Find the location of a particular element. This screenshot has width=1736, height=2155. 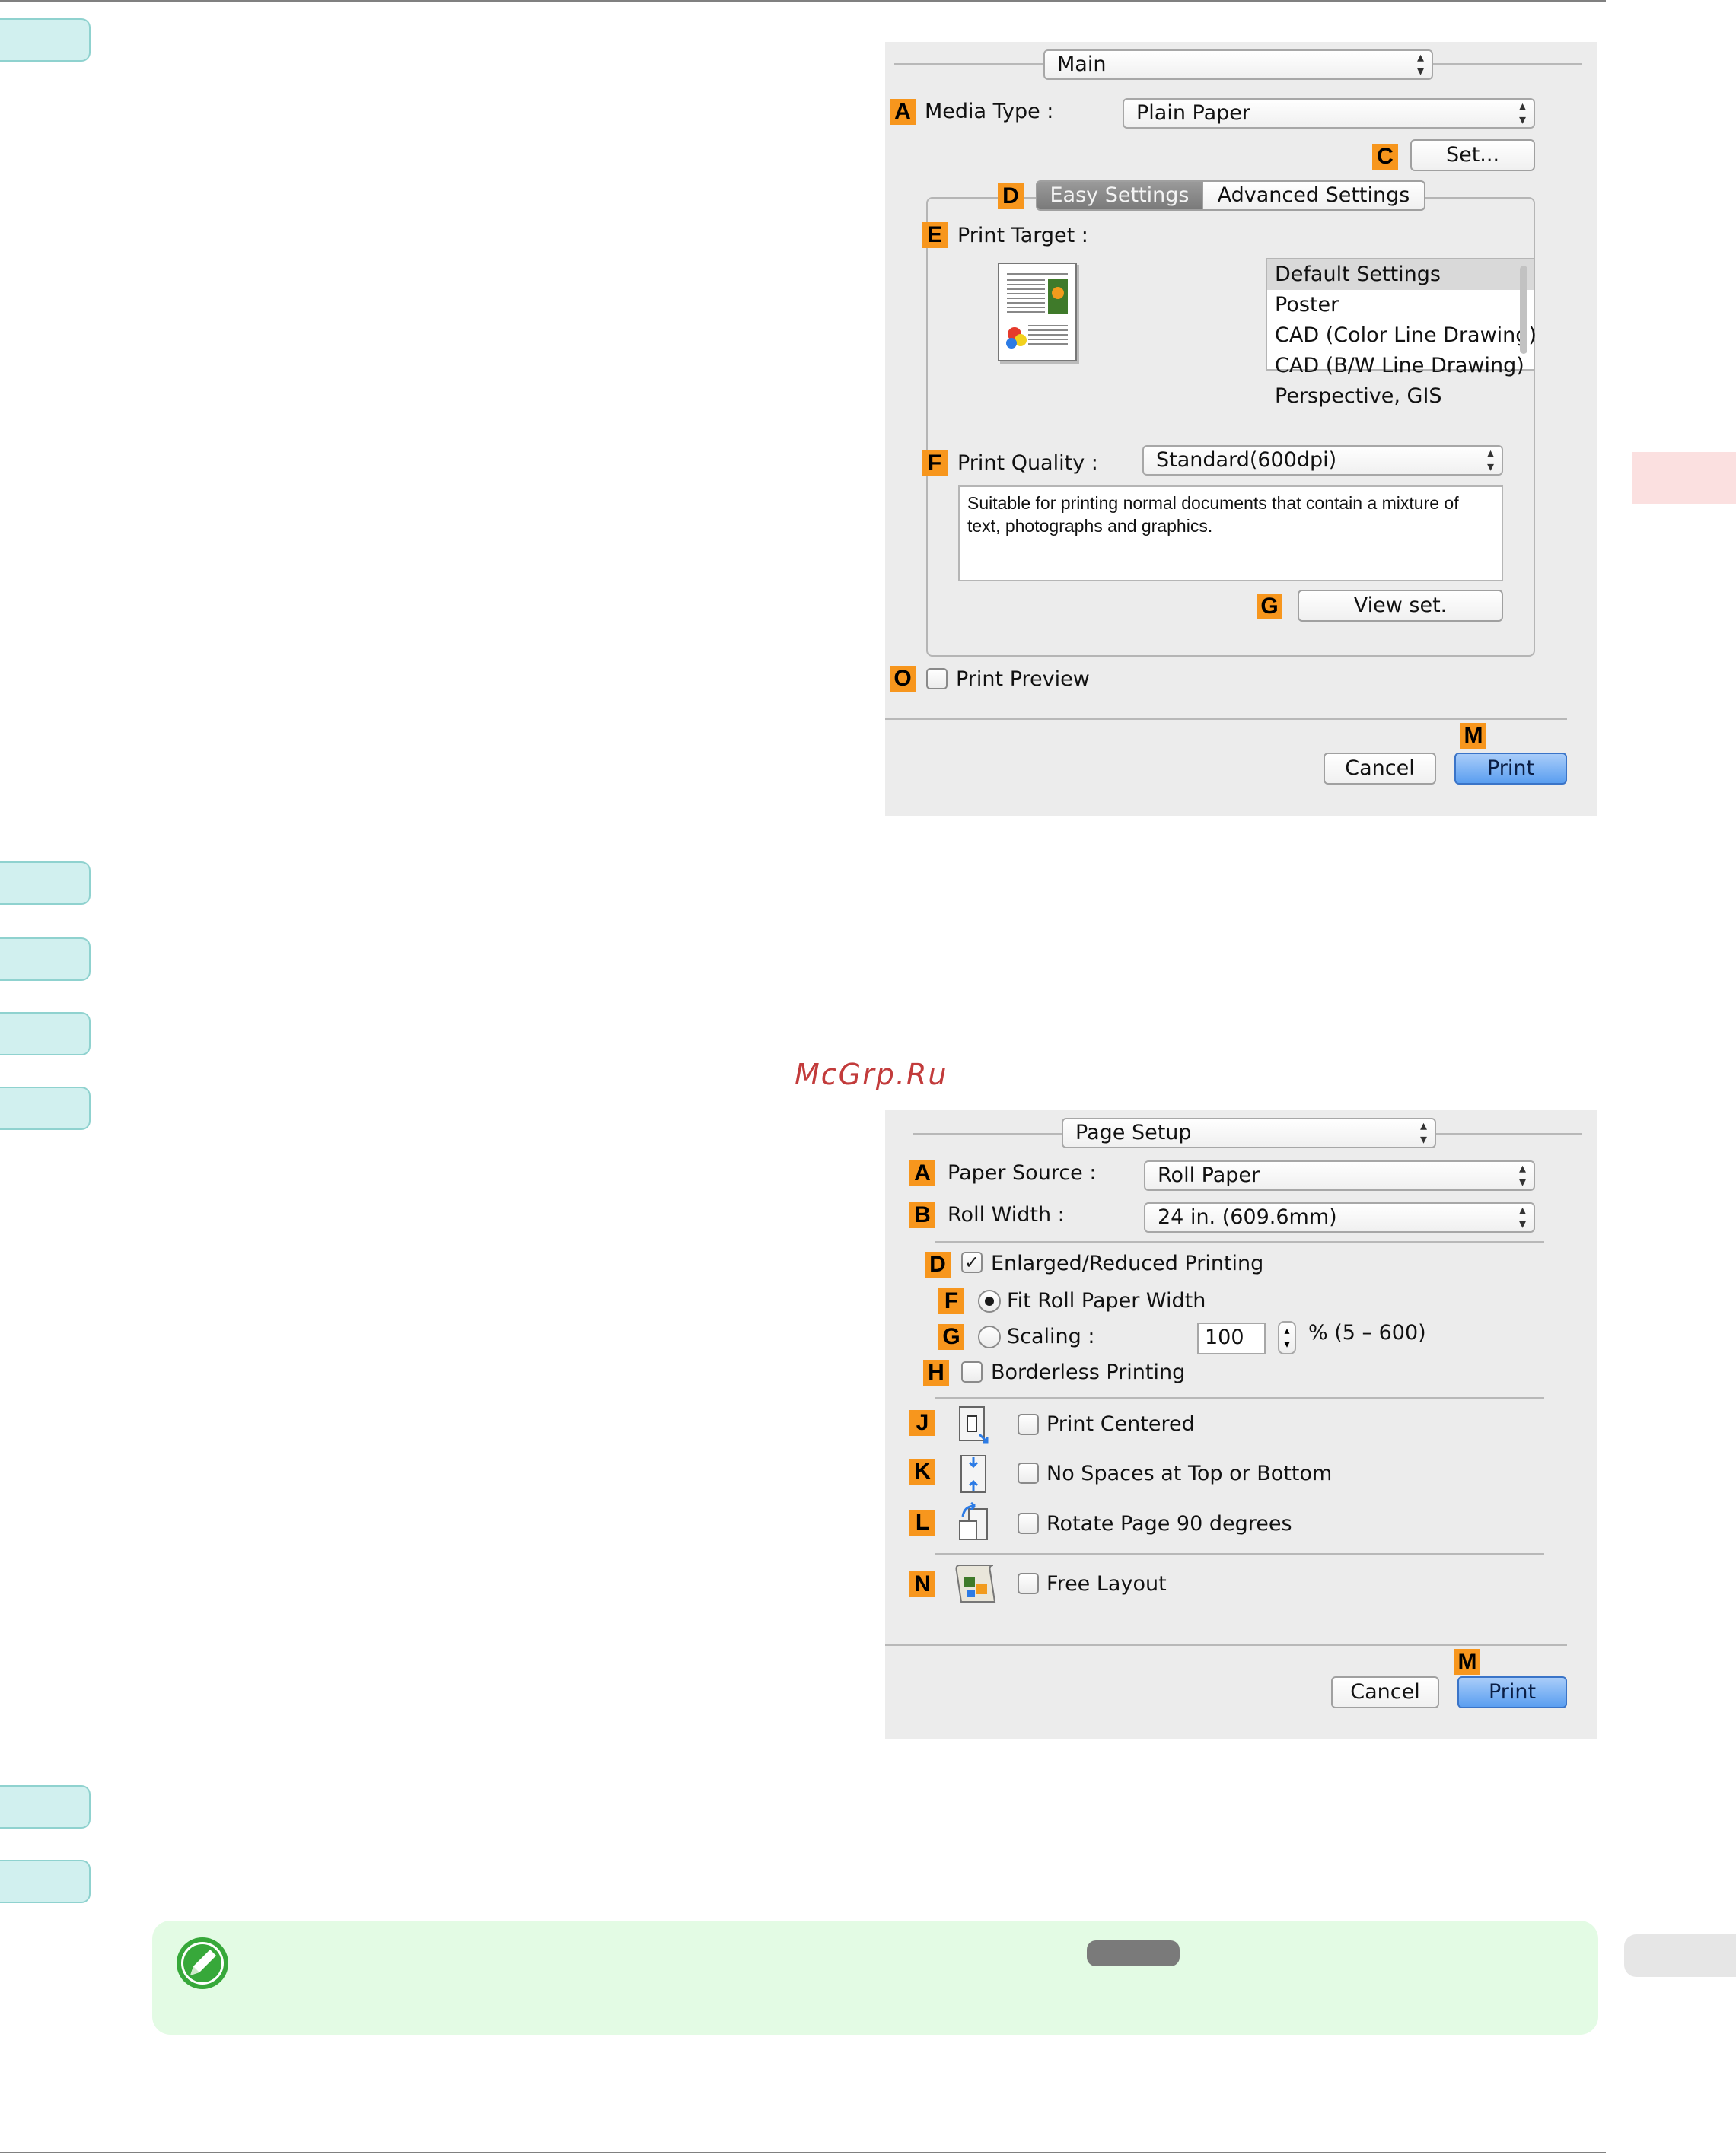

top-rule is located at coordinates (803, 1).